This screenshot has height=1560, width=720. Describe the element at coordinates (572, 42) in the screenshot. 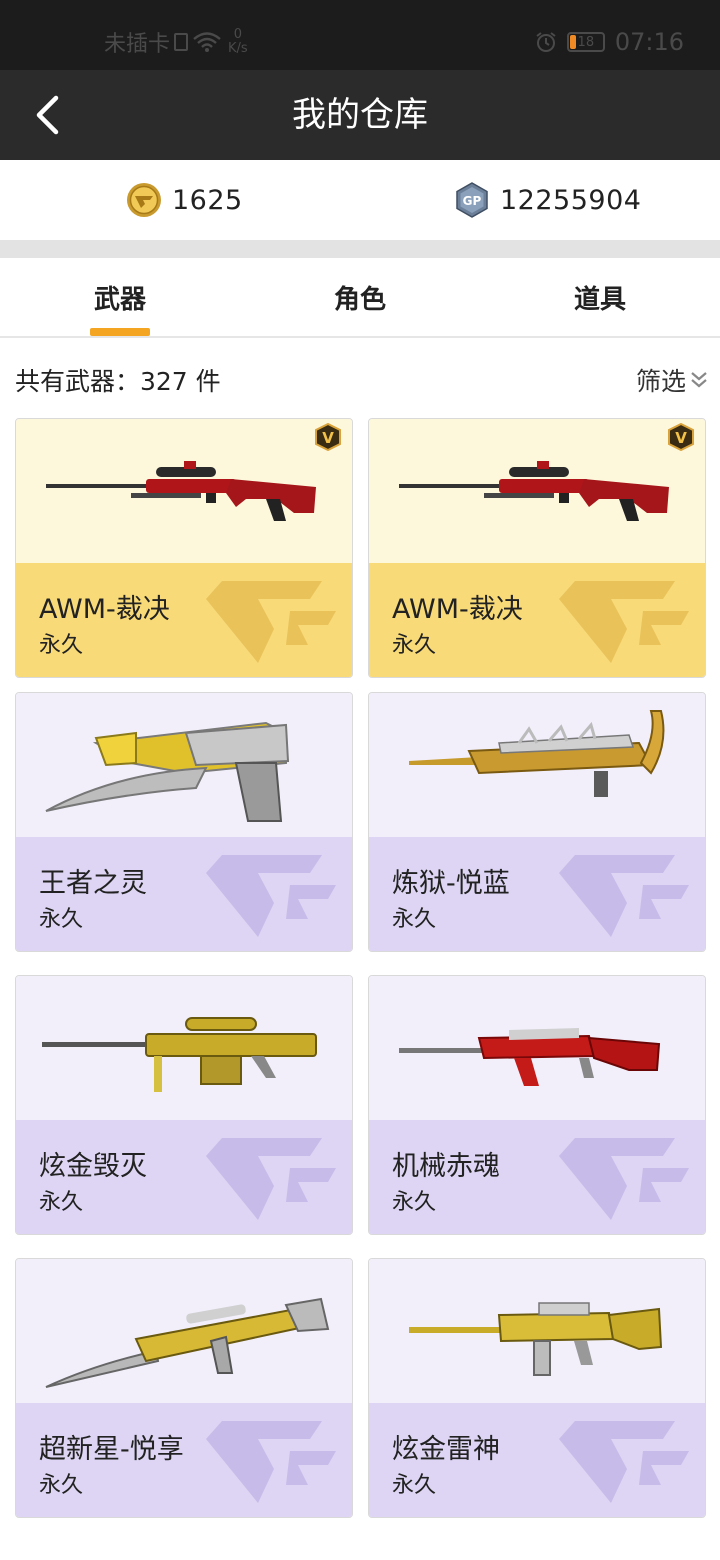

I see `battery-fill` at that location.